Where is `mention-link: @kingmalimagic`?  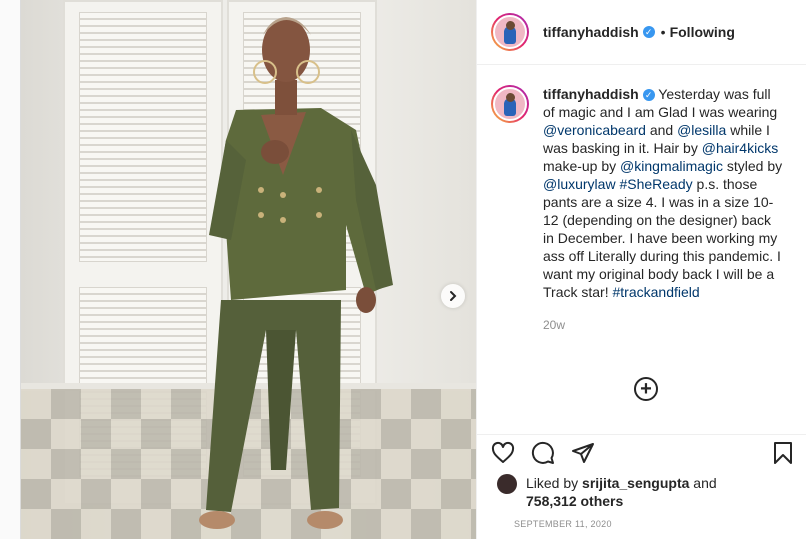
mention-link: @kingmalimagic is located at coordinates (671, 166).